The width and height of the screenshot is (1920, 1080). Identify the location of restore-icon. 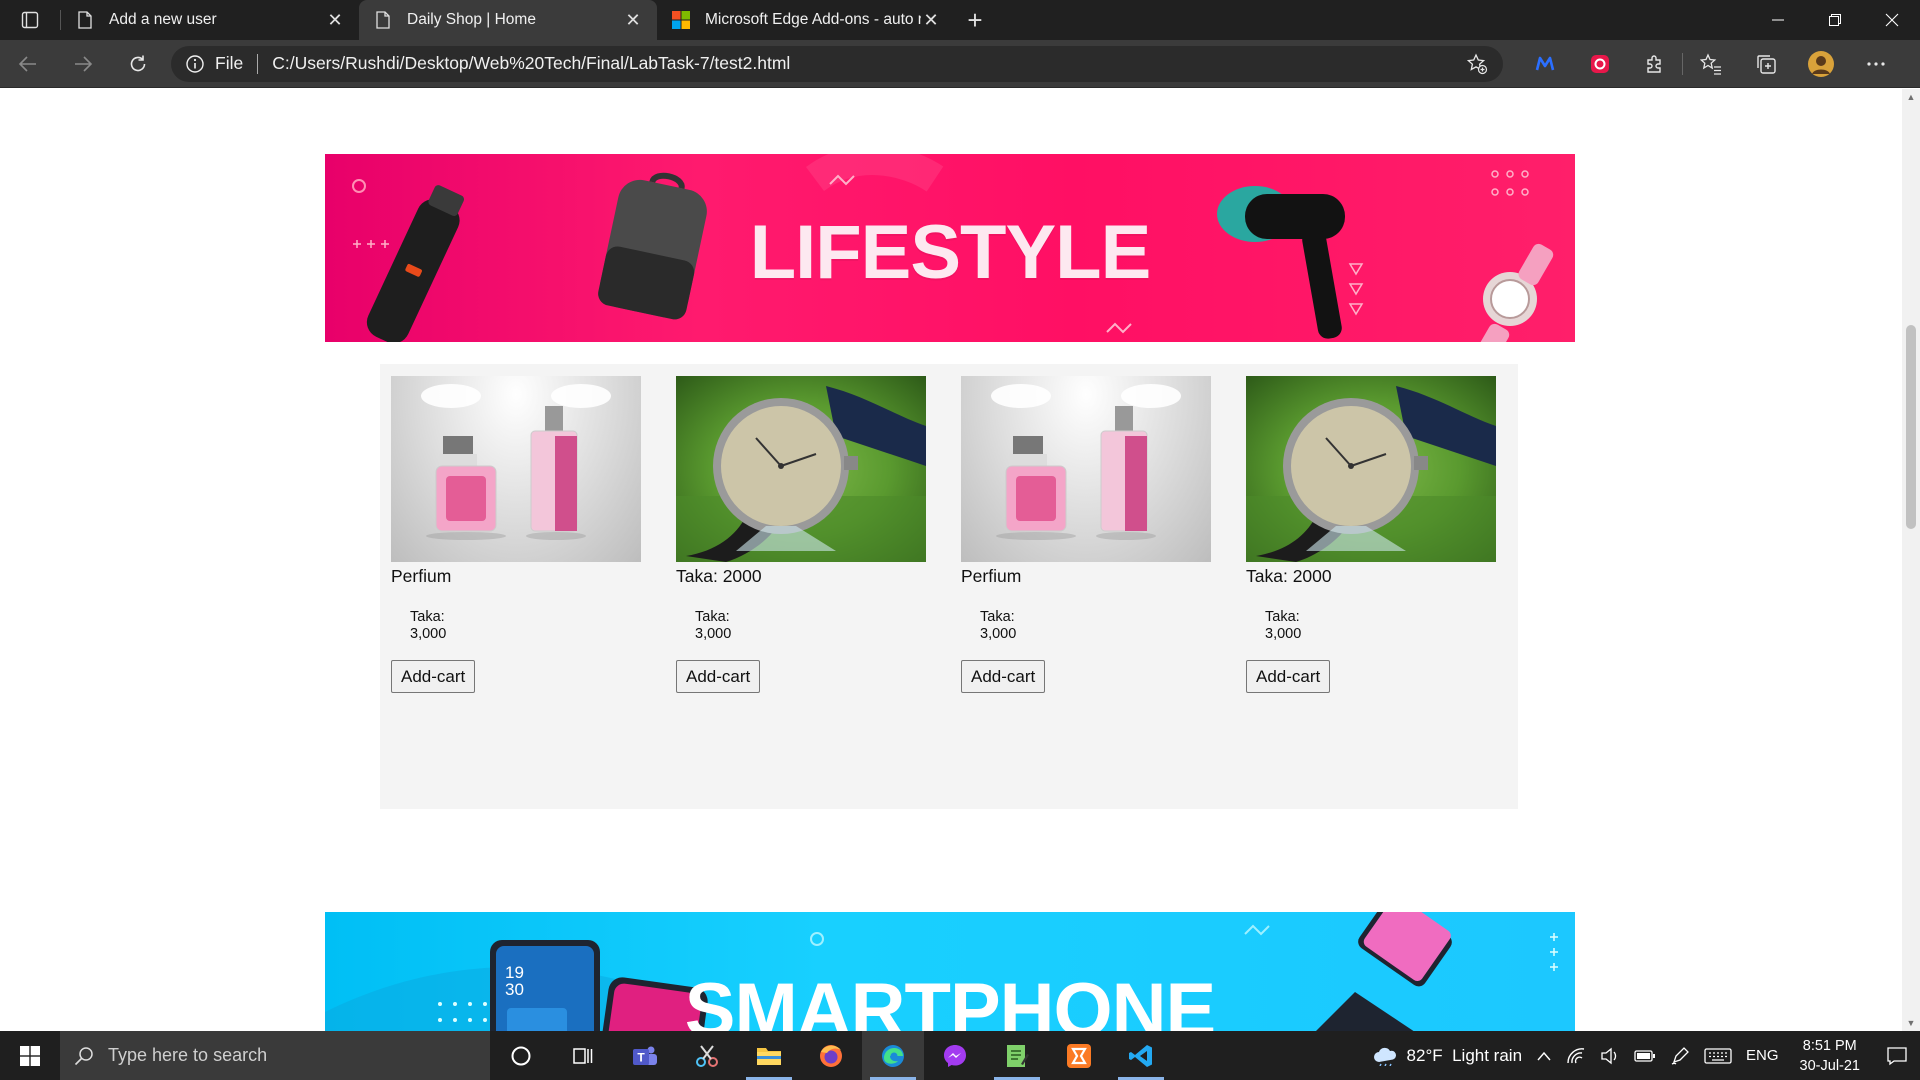
(1834, 20).